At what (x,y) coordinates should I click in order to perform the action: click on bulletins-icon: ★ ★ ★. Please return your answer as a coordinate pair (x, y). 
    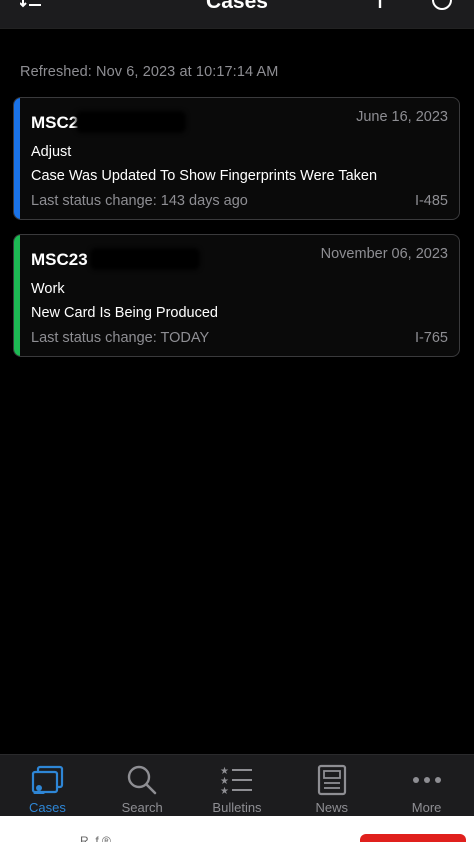
    Looking at the image, I should click on (236, 781).